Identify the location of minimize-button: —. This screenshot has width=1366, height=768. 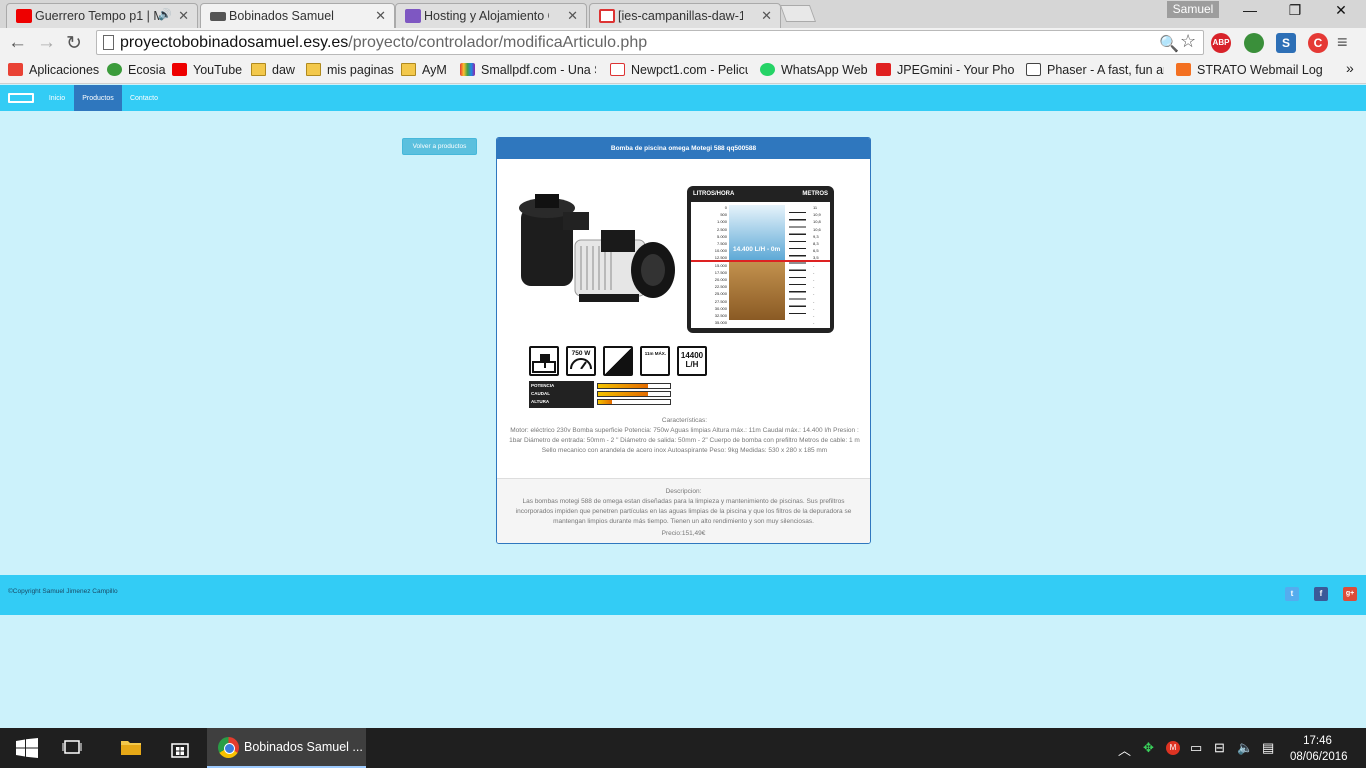
(1250, 10).